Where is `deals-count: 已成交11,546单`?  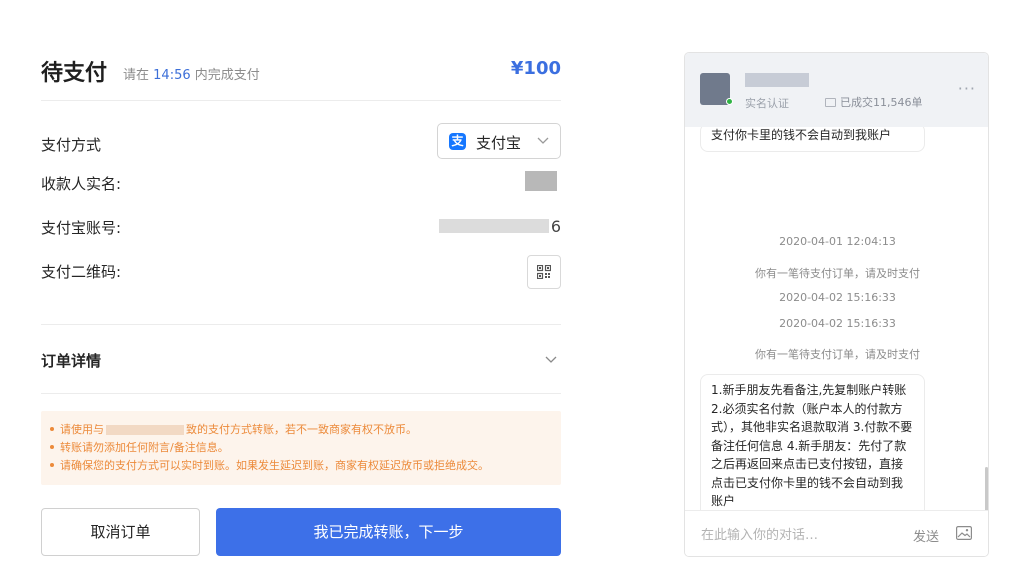
deals-count: 已成交11,546单 is located at coordinates (874, 102).